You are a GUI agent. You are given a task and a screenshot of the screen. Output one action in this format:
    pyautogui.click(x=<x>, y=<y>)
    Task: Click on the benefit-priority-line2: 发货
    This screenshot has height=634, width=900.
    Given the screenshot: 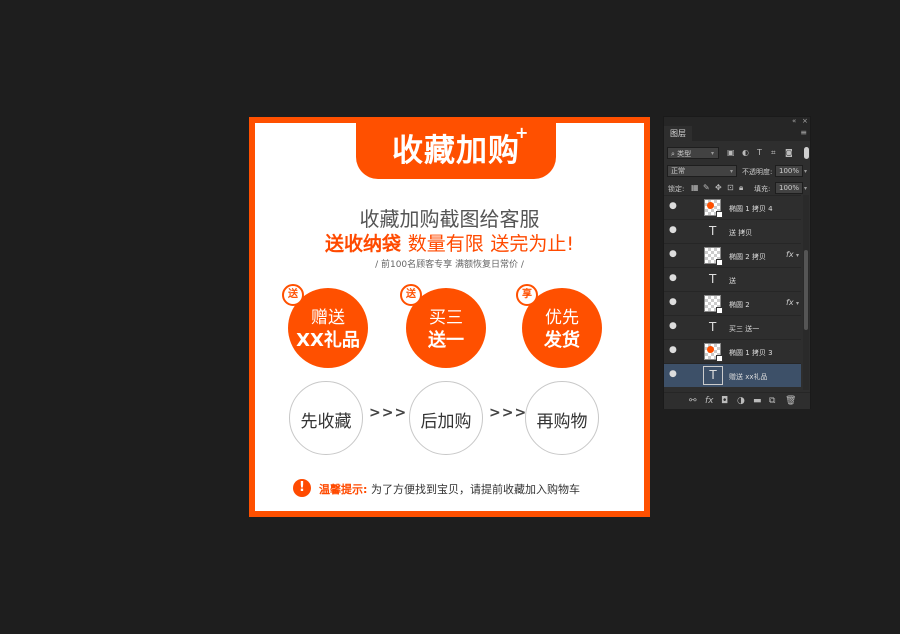 What is the action you would take?
    pyautogui.click(x=562, y=340)
    